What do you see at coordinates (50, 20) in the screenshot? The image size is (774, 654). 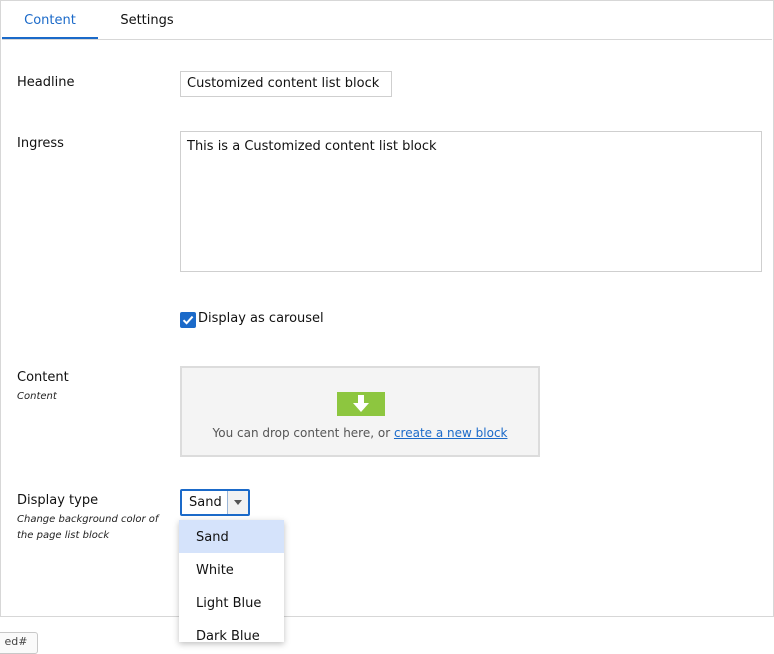 I see `tab-content: Content` at bounding box center [50, 20].